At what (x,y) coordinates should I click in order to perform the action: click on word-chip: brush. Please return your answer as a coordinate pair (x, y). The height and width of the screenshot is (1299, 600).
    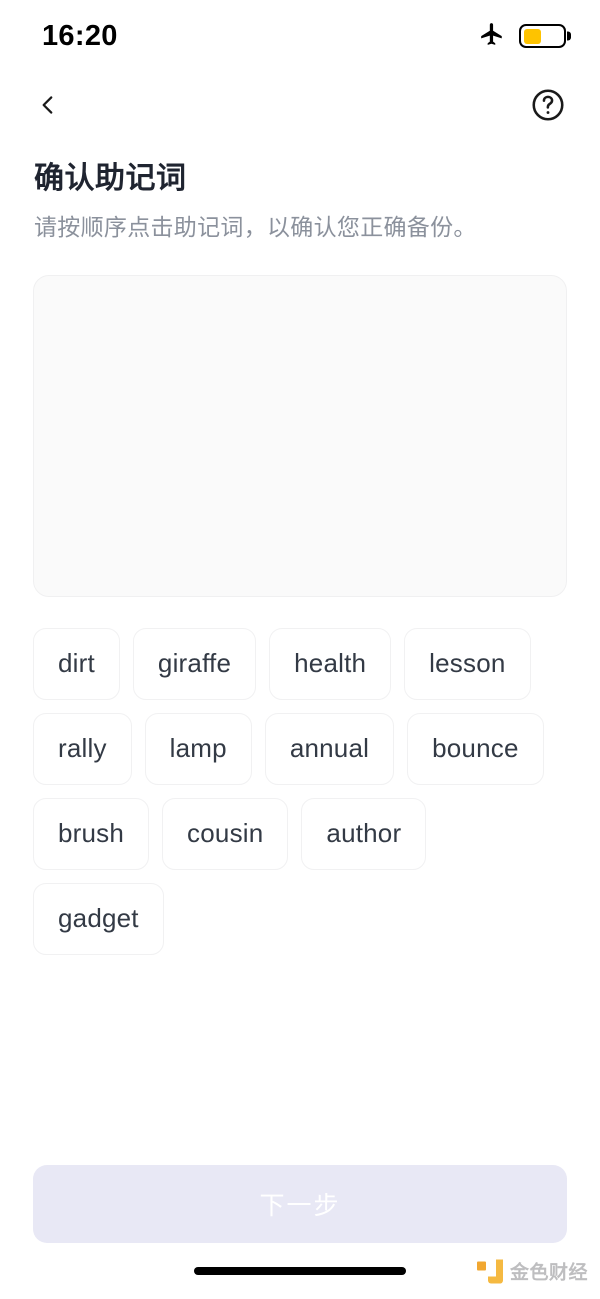
    Looking at the image, I should click on (91, 833).